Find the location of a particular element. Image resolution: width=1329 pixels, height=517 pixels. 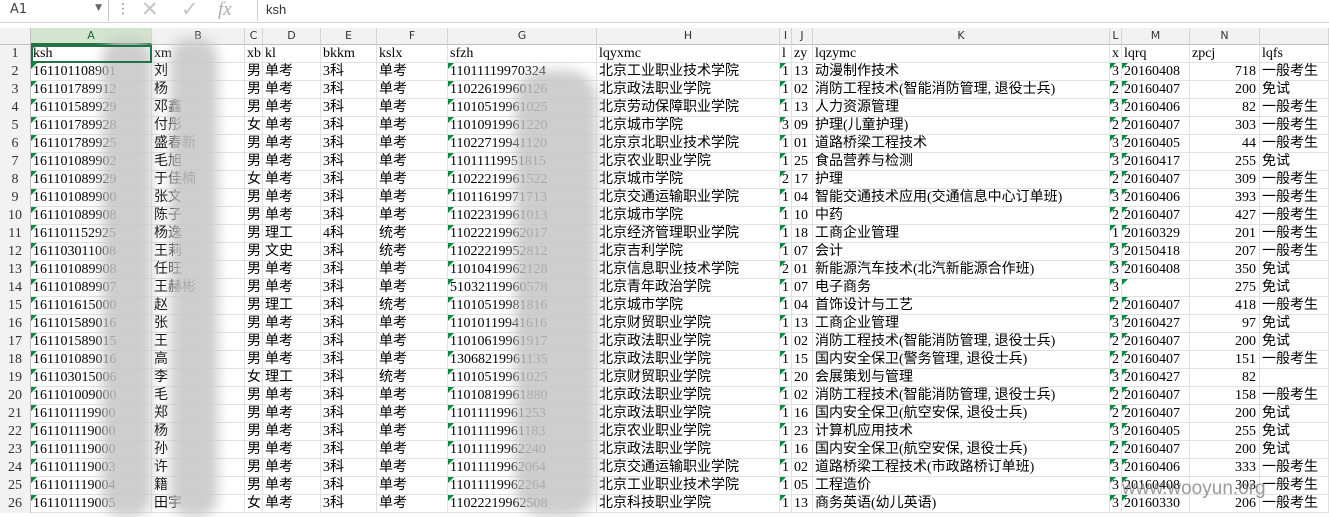

table-cell: 首饰设计与工艺 is located at coordinates (961, 306).